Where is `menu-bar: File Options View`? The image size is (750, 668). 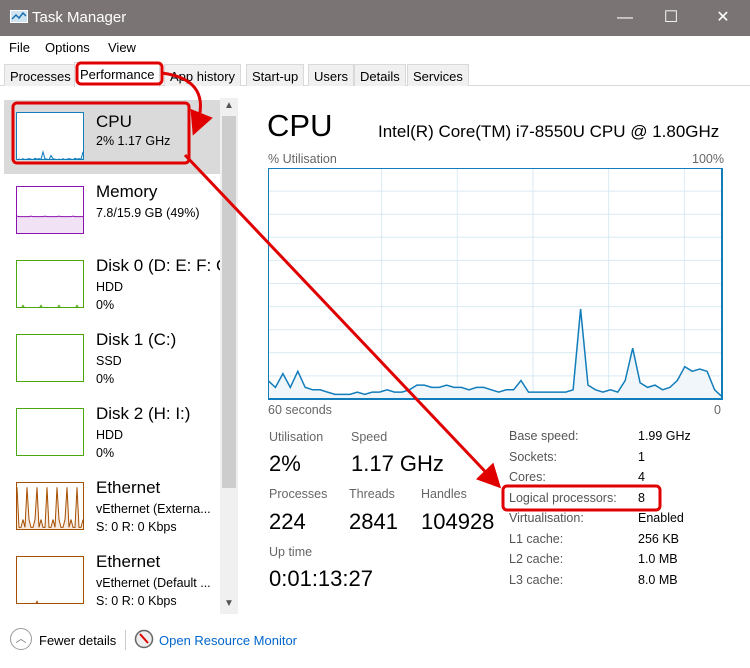 menu-bar: File Options View is located at coordinates (375, 48).